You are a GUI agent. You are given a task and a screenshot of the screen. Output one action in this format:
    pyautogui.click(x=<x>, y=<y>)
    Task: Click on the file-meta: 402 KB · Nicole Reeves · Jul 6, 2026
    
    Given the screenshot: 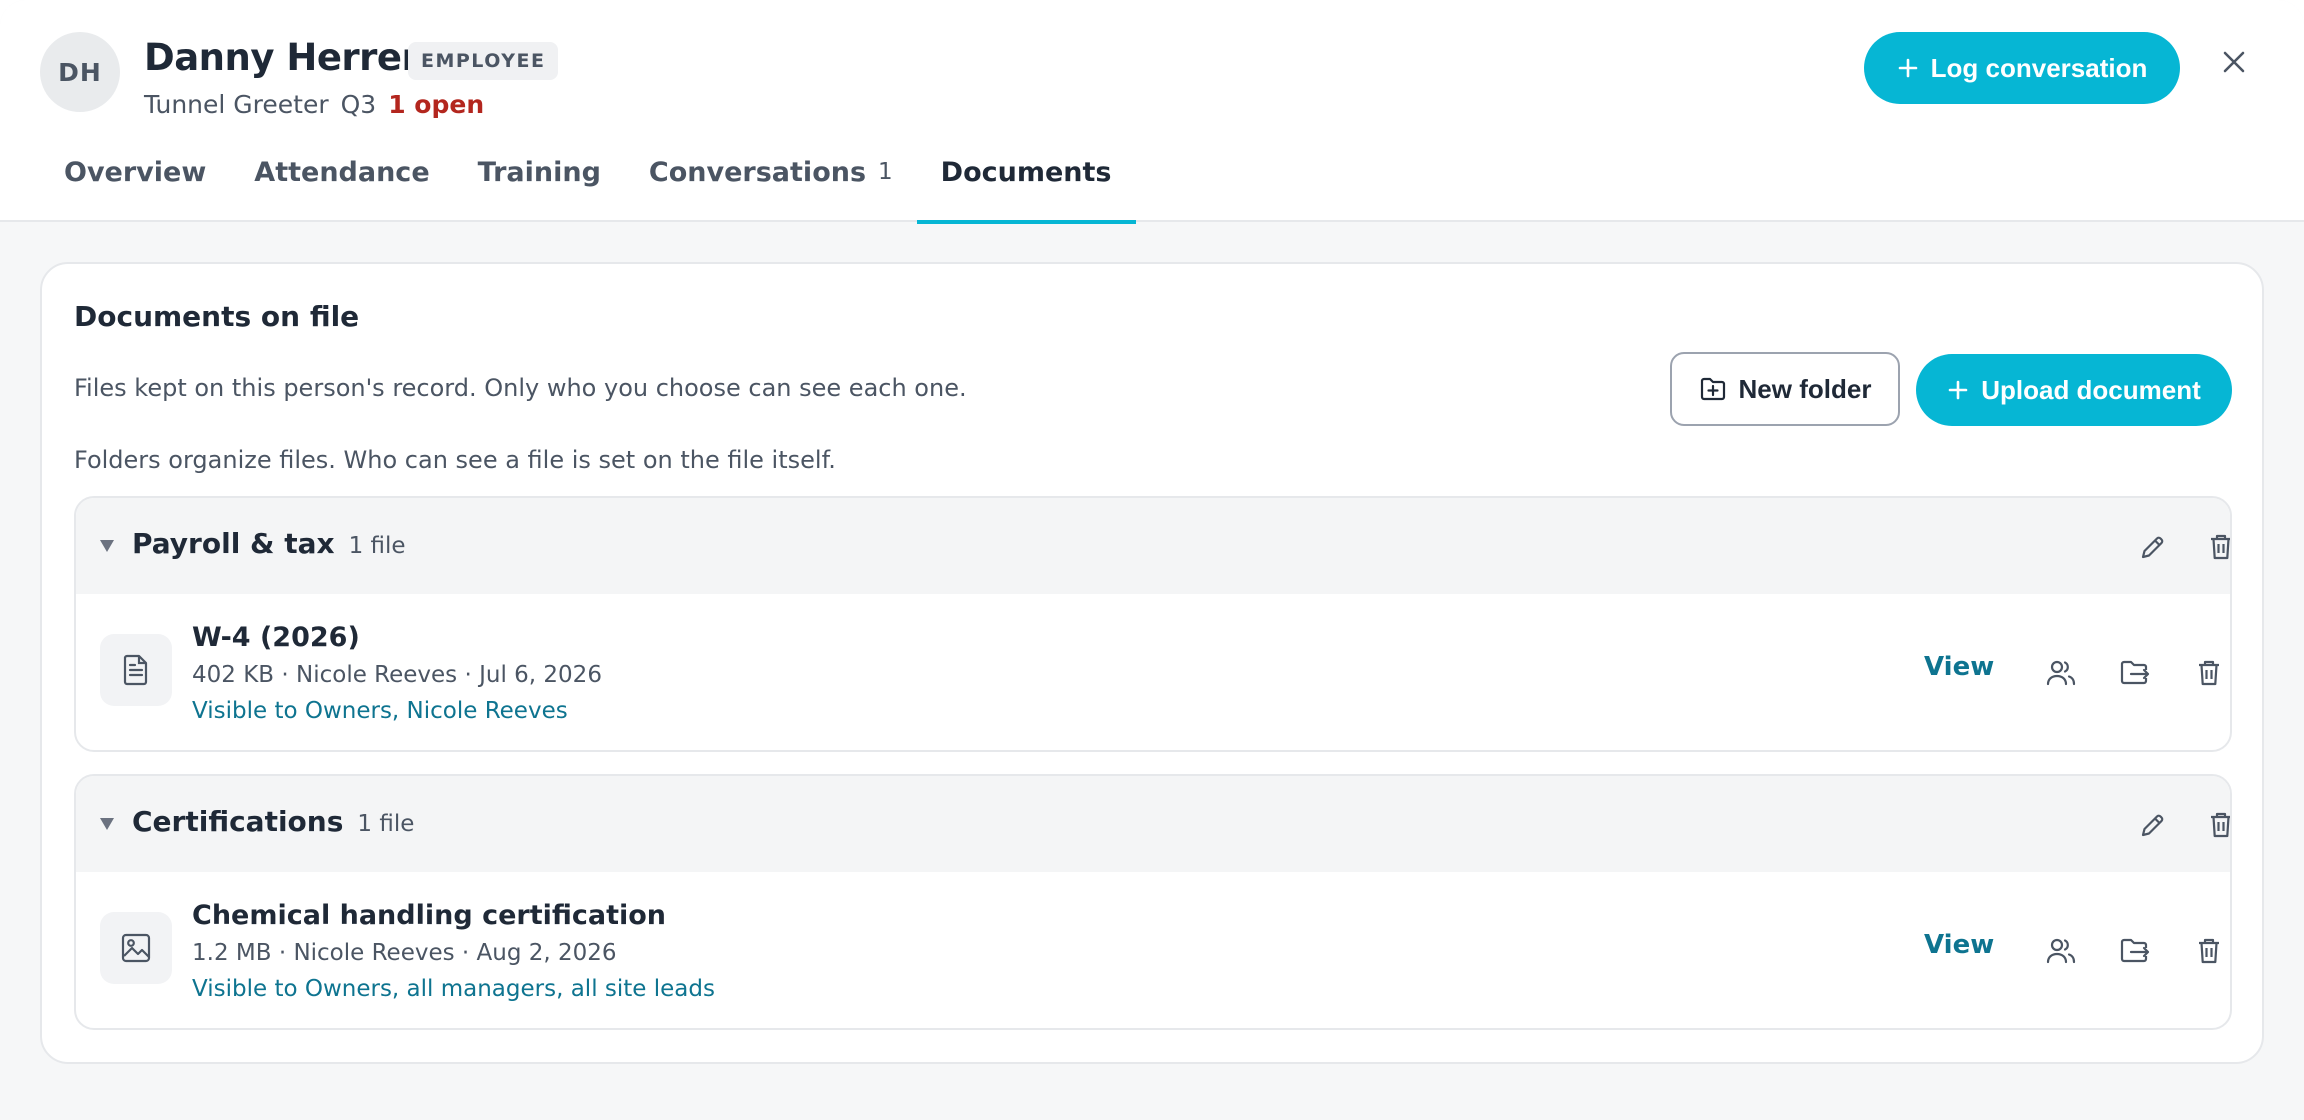 What is the action you would take?
    pyautogui.click(x=397, y=675)
    